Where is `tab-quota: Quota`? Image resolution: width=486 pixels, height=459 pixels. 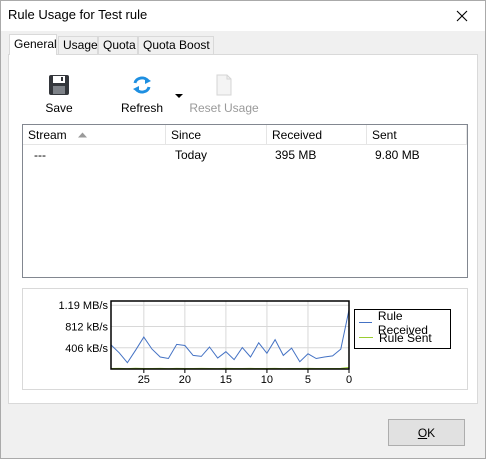 tab-quota: Quota is located at coordinates (118, 45).